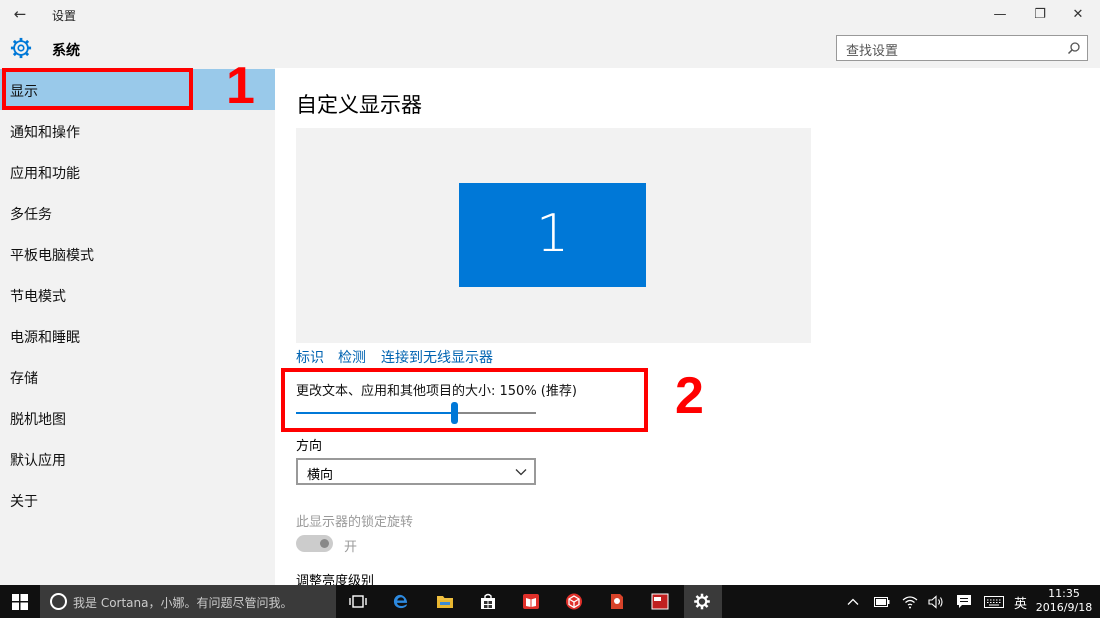 Image resolution: width=1100 pixels, height=618 pixels. What do you see at coordinates (352, 357) in the screenshot?
I see `detect-link: 检测` at bounding box center [352, 357].